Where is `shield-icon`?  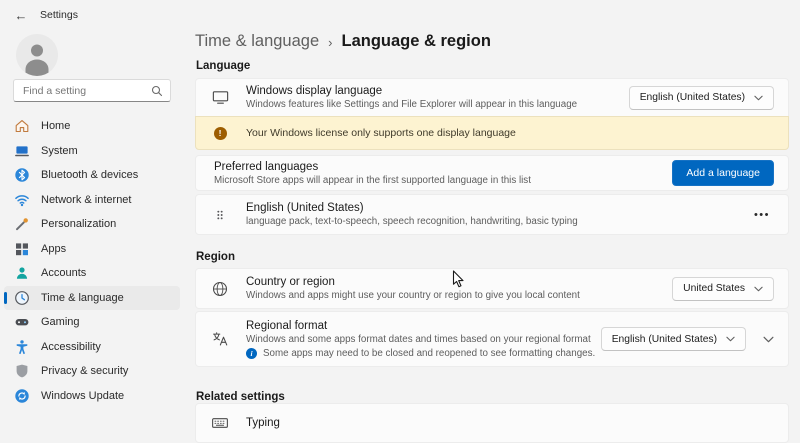
shield-icon is located at coordinates (22, 371).